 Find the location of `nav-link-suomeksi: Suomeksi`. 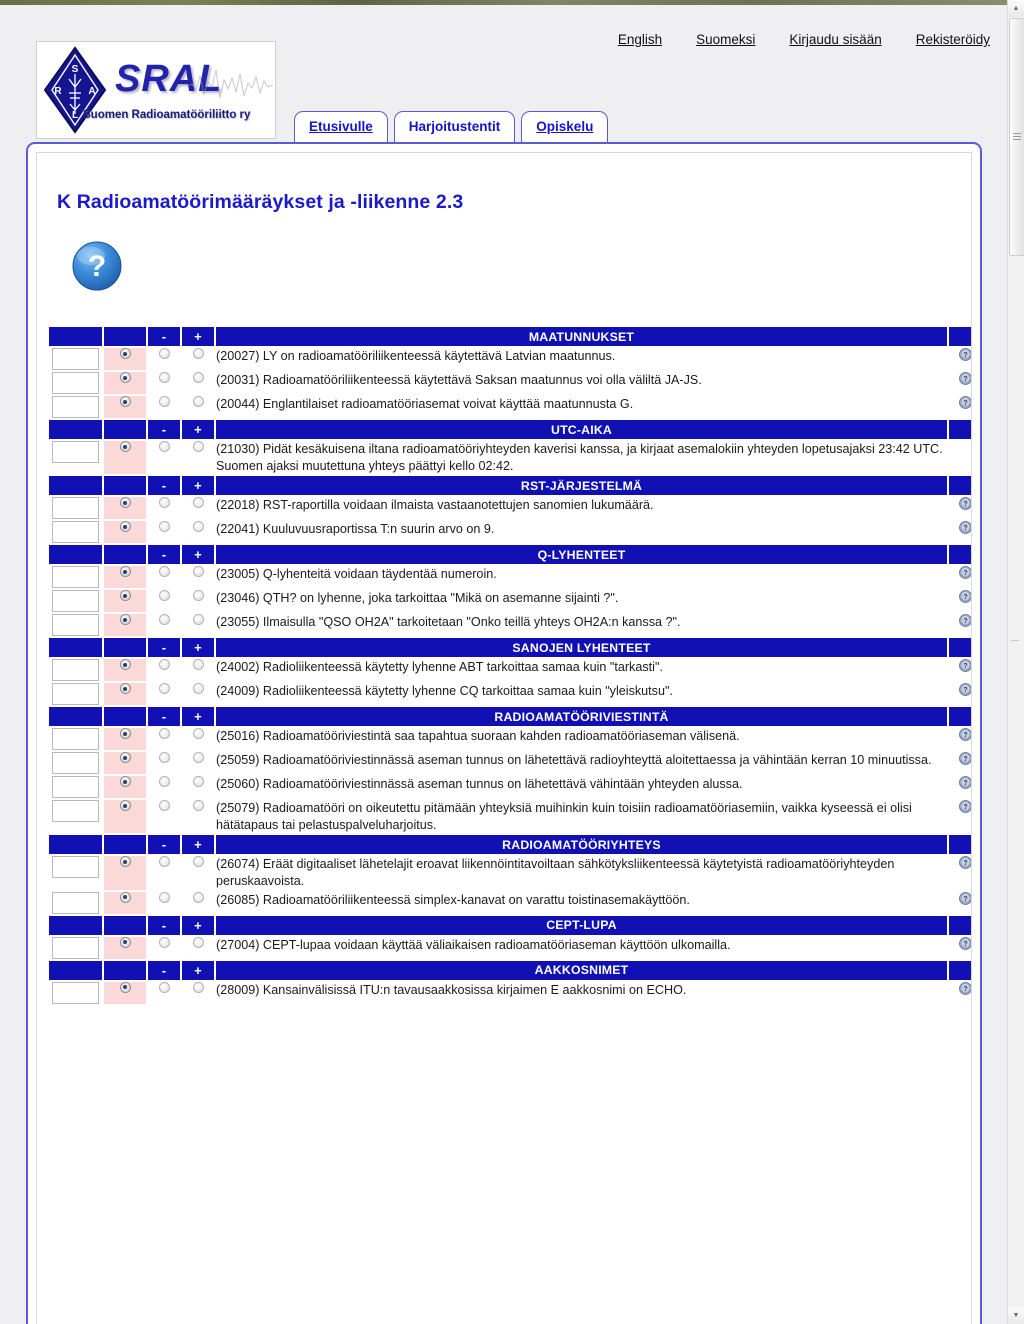

nav-link-suomeksi: Suomeksi is located at coordinates (725, 39).